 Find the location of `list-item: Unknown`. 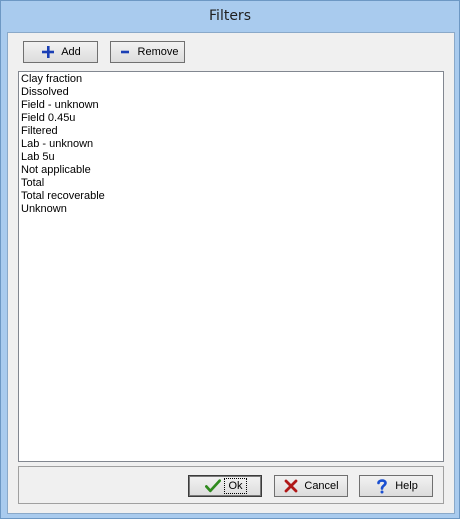

list-item: Unknown is located at coordinates (231, 209).